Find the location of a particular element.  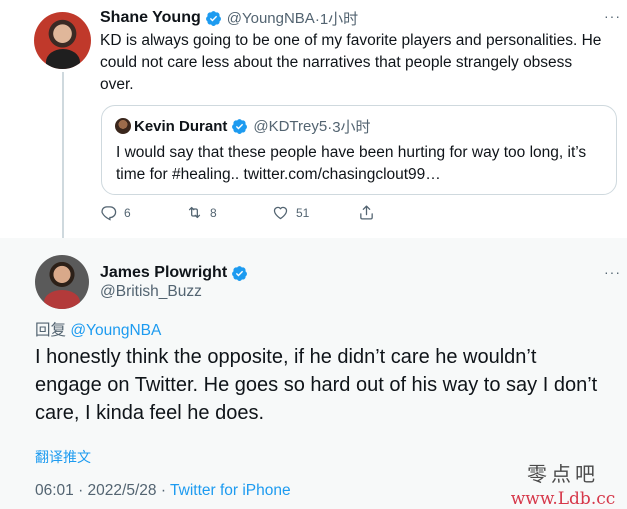

like-button: 51 is located at coordinates (315, 212).